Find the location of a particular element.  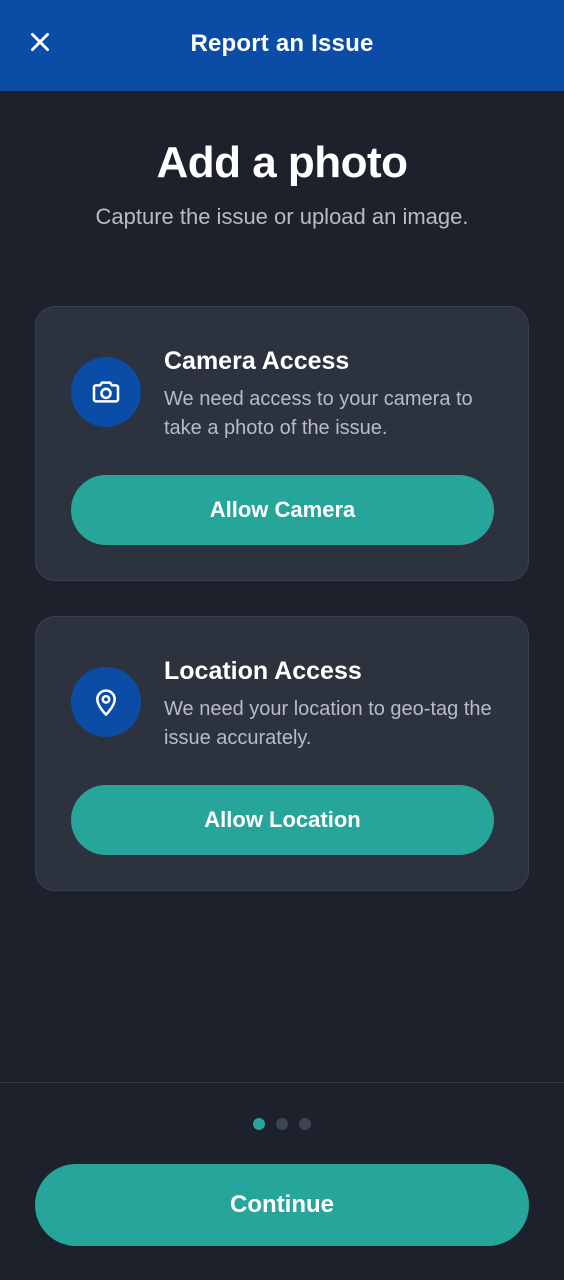

location-pin-icon is located at coordinates (106, 702).